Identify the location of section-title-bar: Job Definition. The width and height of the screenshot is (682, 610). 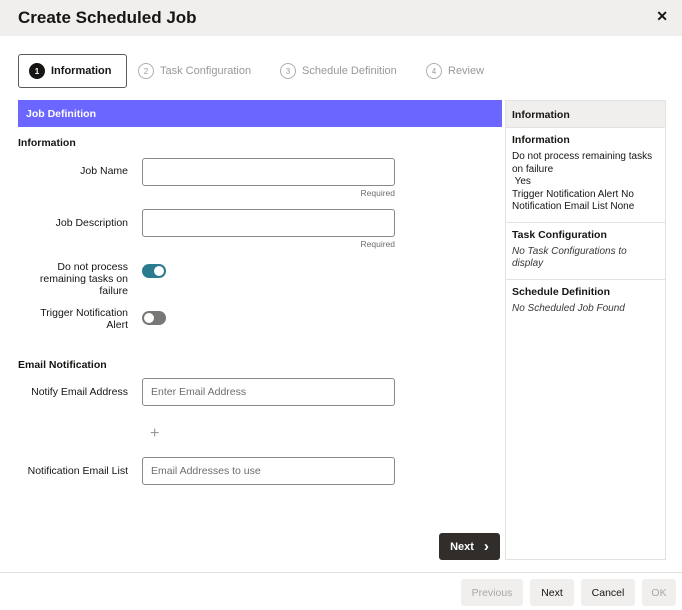
(260, 113).